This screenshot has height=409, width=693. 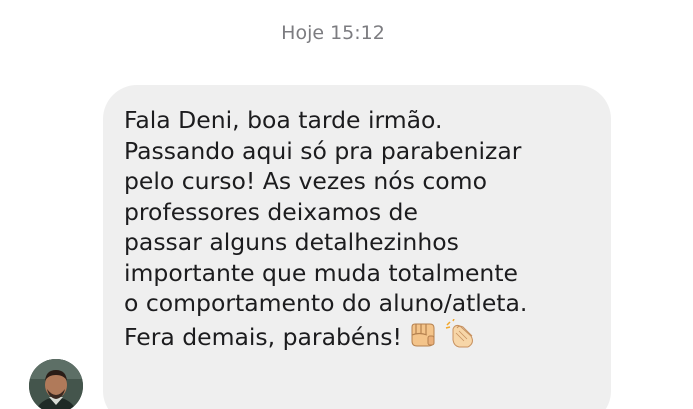 What do you see at coordinates (333, 33) in the screenshot?
I see `message-timestamp: Hoje 15:12` at bounding box center [333, 33].